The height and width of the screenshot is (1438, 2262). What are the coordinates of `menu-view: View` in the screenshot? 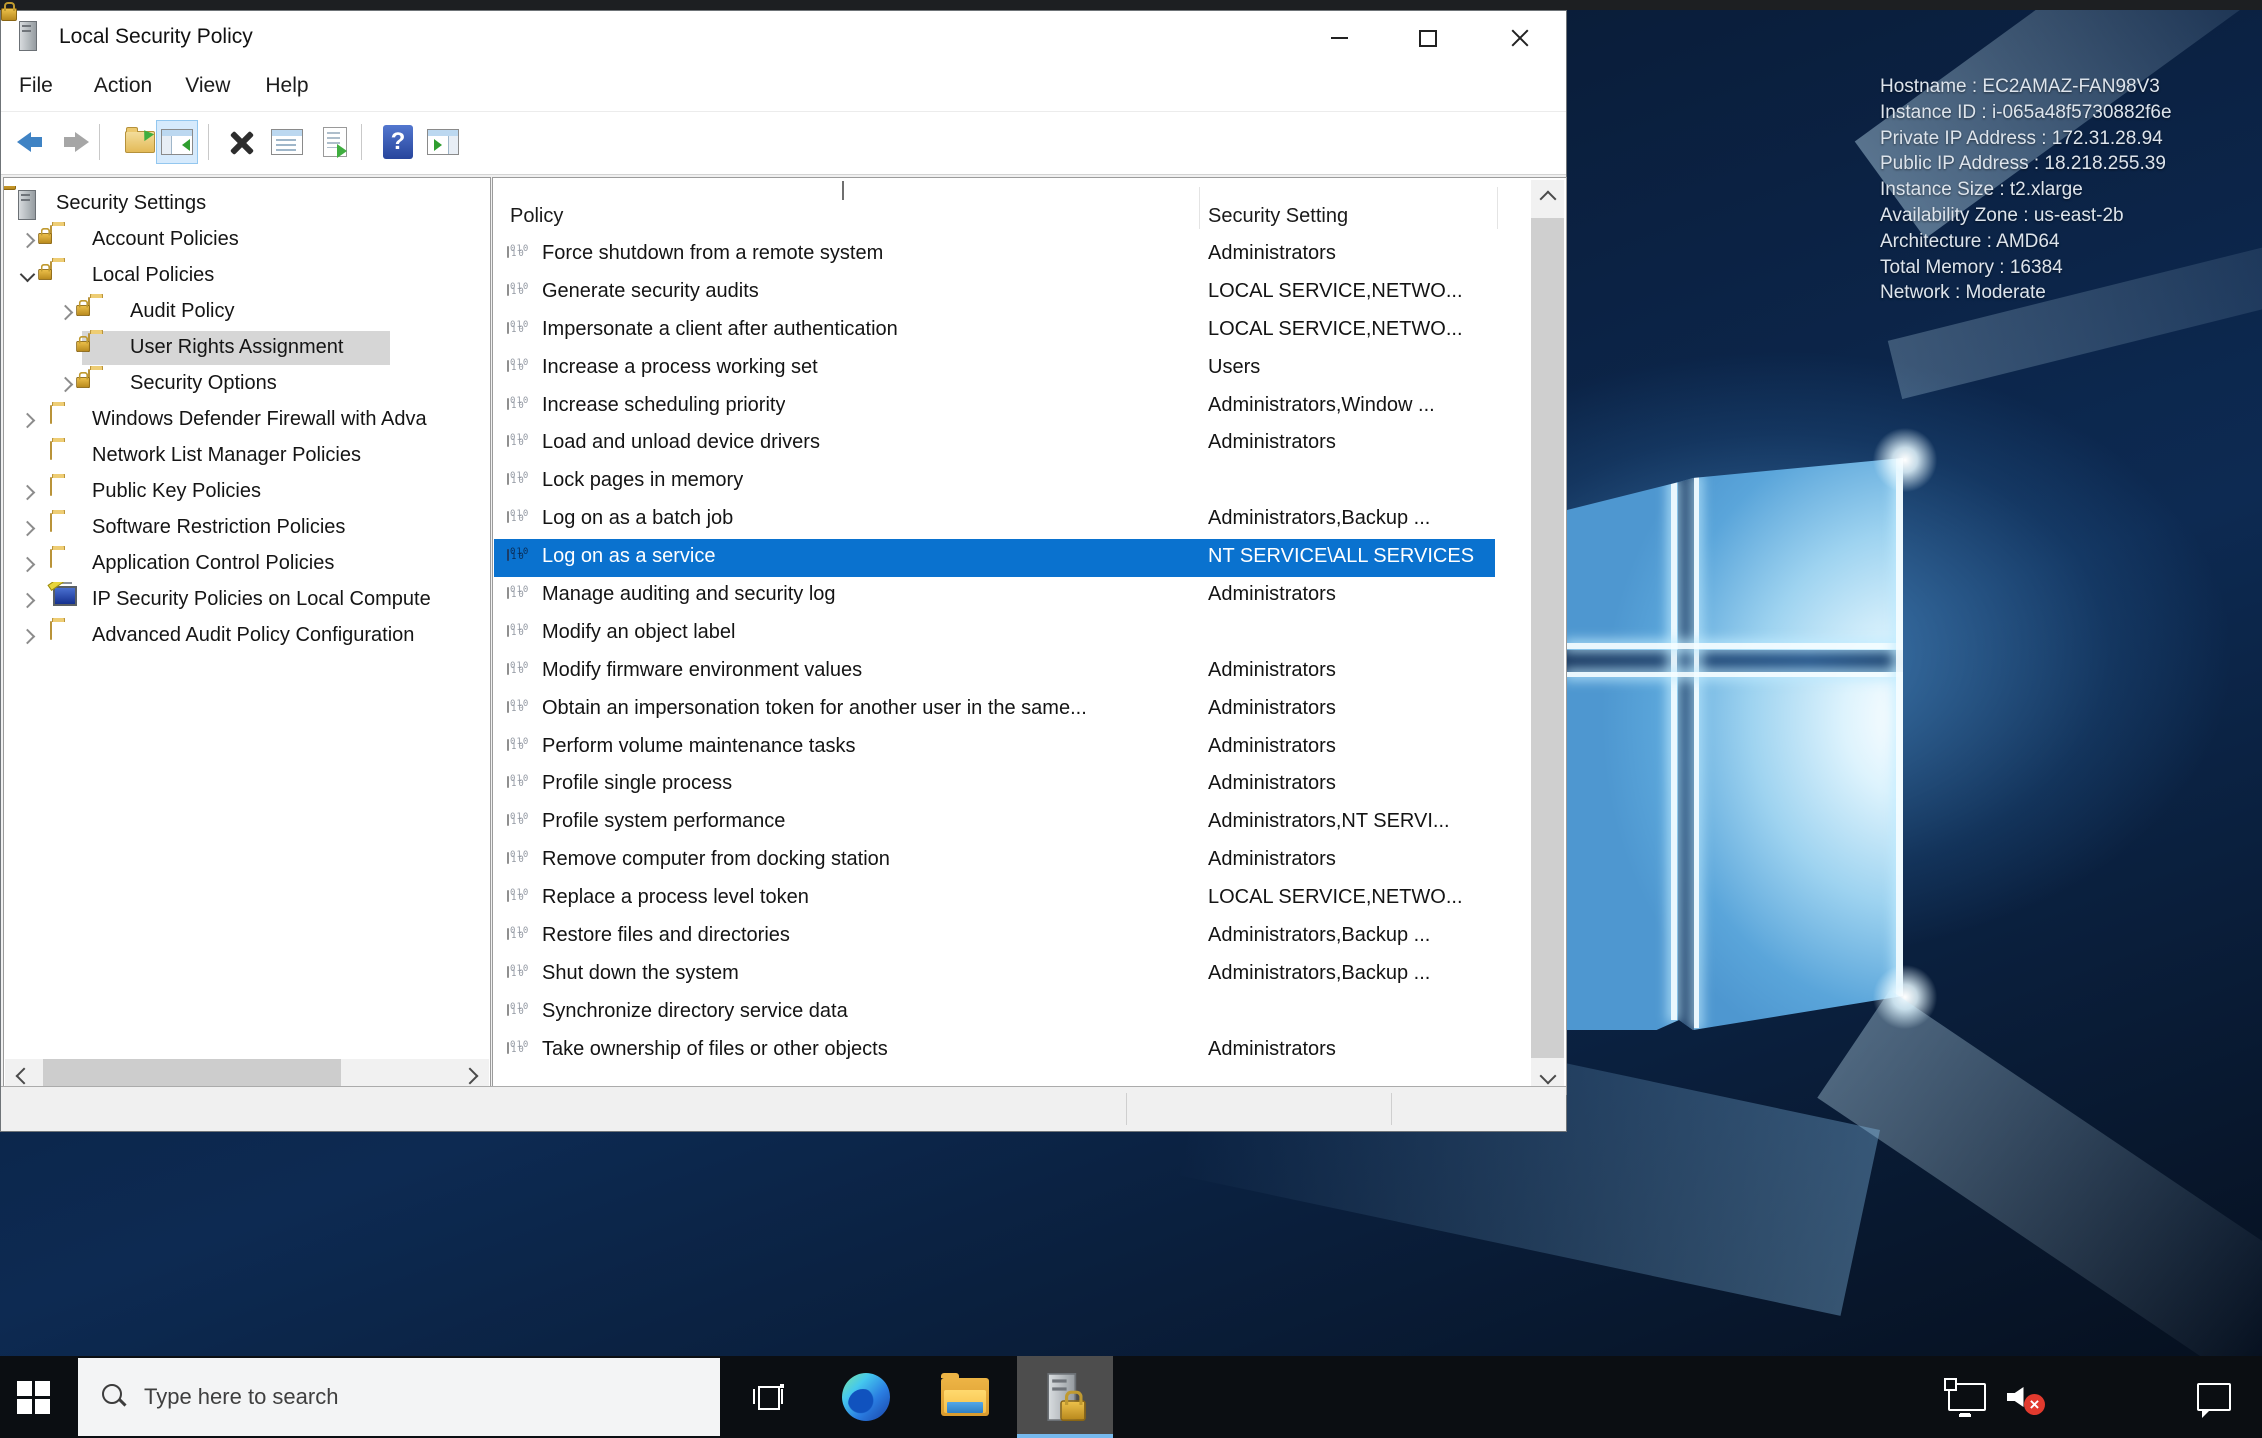 It's located at (207, 86).